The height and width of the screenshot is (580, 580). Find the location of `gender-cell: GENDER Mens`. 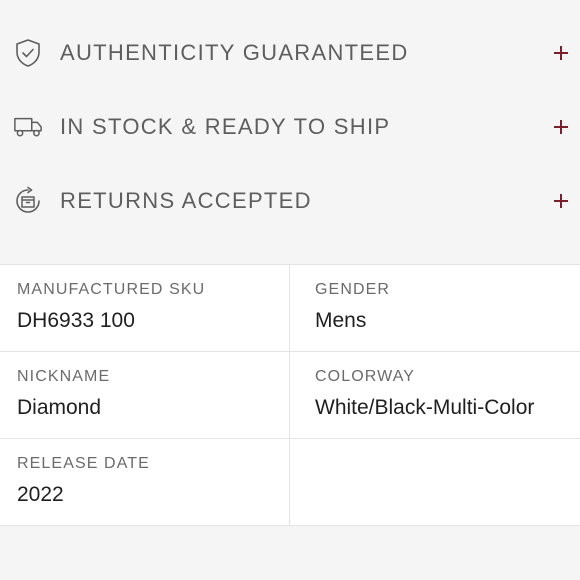

gender-cell: GENDER Mens is located at coordinates (435, 308).